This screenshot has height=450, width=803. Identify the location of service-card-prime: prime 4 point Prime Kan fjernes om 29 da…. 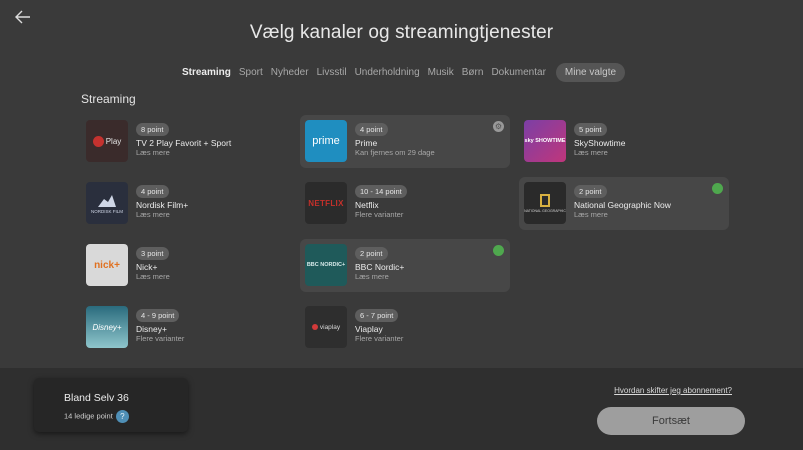
(405, 141).